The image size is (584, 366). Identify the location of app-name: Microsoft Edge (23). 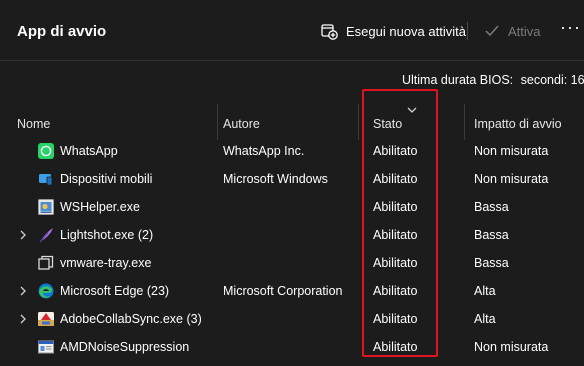
(115, 291).